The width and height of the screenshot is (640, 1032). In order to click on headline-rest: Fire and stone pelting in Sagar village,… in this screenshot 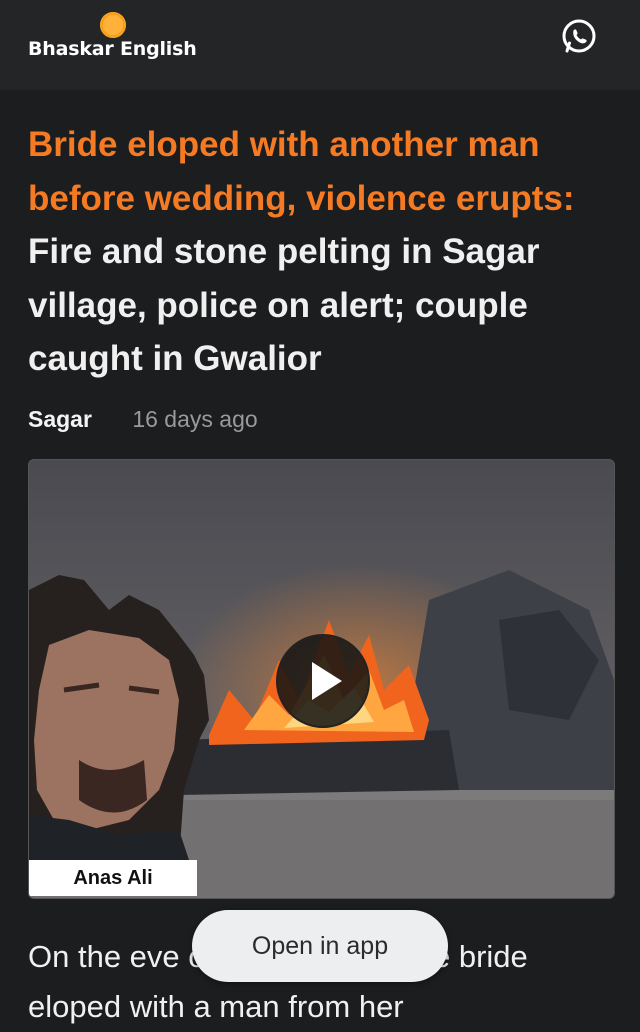, I will do `click(284, 305)`.